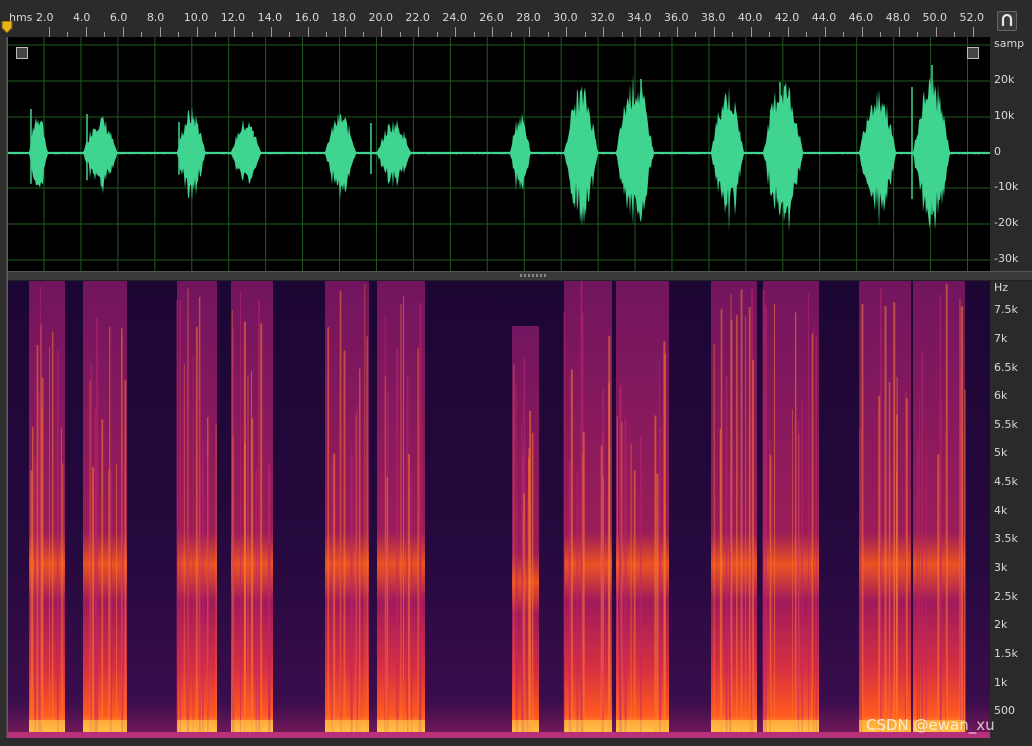 The width and height of the screenshot is (1032, 746). What do you see at coordinates (713, 17) in the screenshot?
I see `time-tick-label: 38.0` at bounding box center [713, 17].